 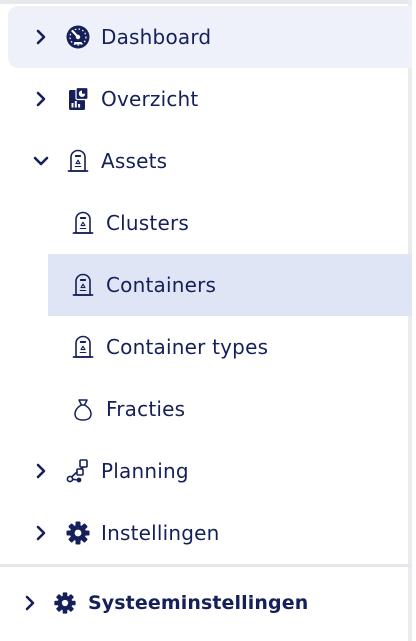 What do you see at coordinates (78, 37) in the screenshot?
I see `speedometer-icon` at bounding box center [78, 37].